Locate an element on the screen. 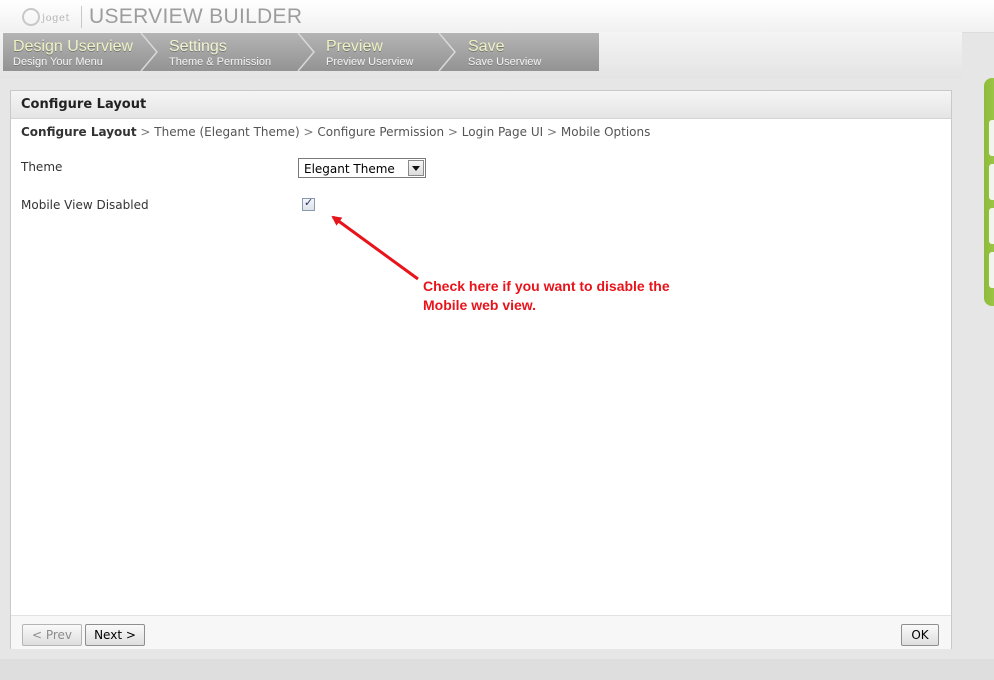  side-palette-panel is located at coordinates (989, 192).